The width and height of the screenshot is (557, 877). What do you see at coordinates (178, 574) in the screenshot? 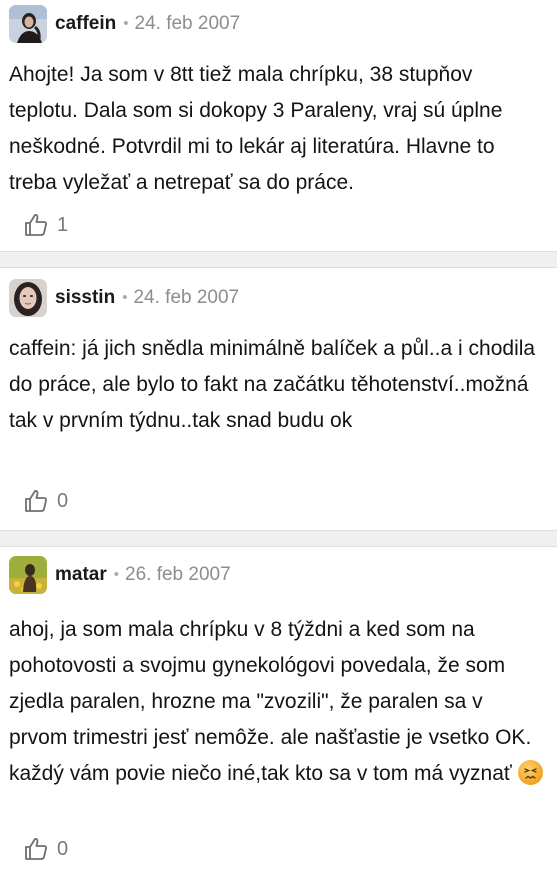
I see `post-date: 26. feb 2007` at bounding box center [178, 574].